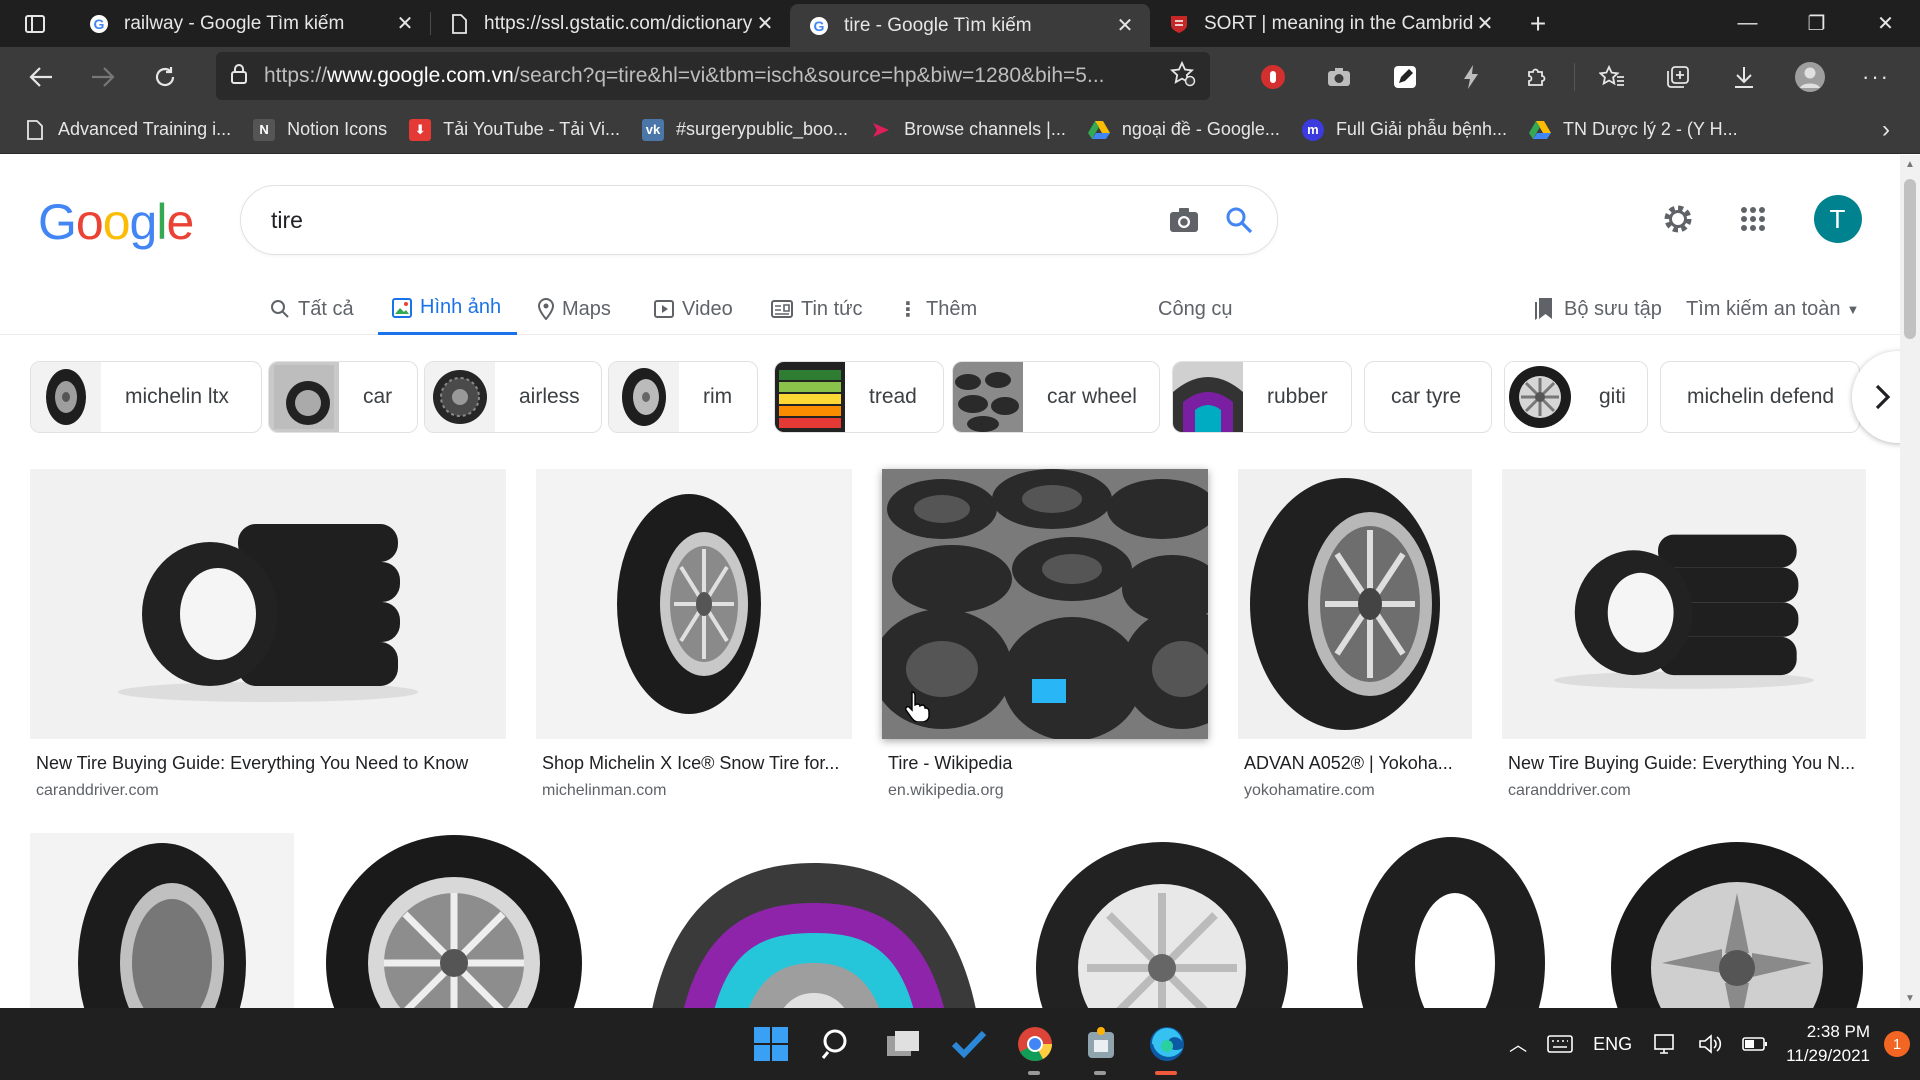 This screenshot has height=1080, width=1920. Describe the element at coordinates (1045, 604) in the screenshot. I see `tire-pile-image` at that location.